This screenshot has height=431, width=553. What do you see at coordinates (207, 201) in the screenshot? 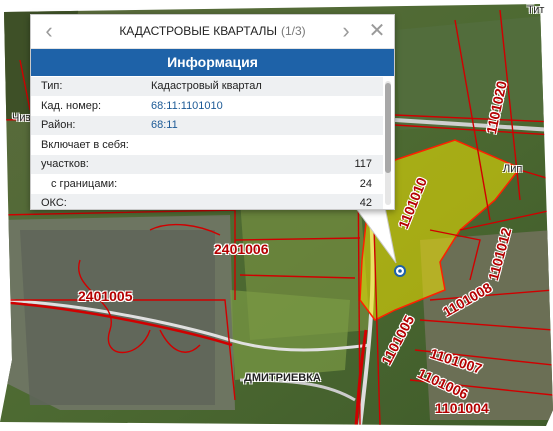
I see `info-row-oks: ОКС: 42` at bounding box center [207, 201].